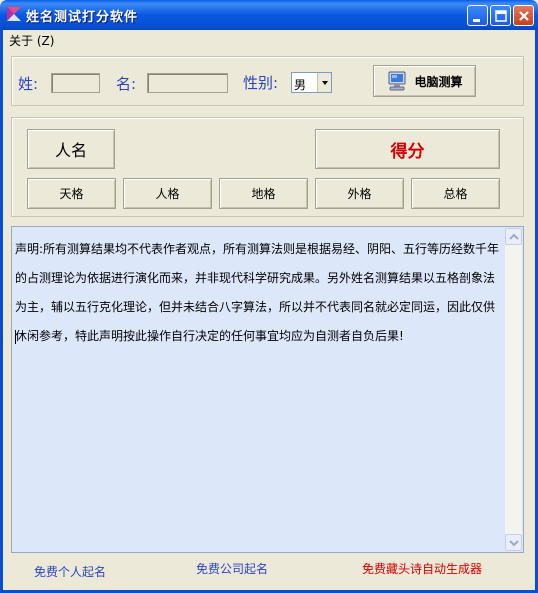  Describe the element at coordinates (300, 85) in the screenshot. I see `gender-value: 男` at that location.